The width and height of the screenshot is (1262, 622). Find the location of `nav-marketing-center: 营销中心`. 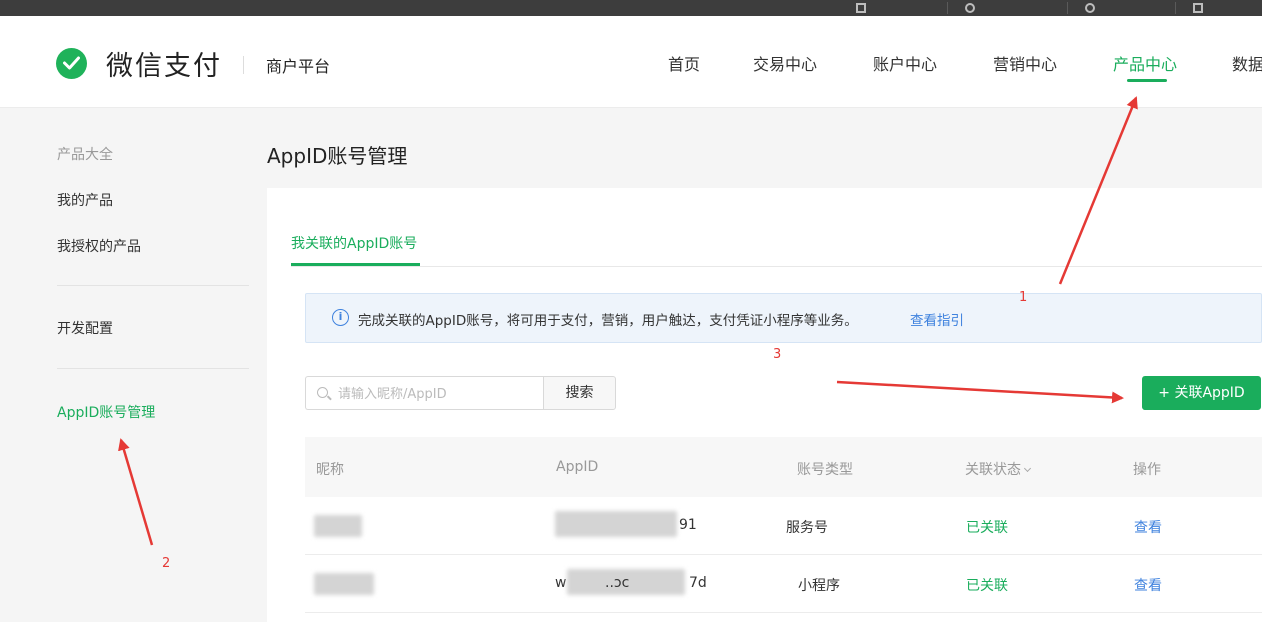

nav-marketing-center: 营销中心 is located at coordinates (1025, 63).